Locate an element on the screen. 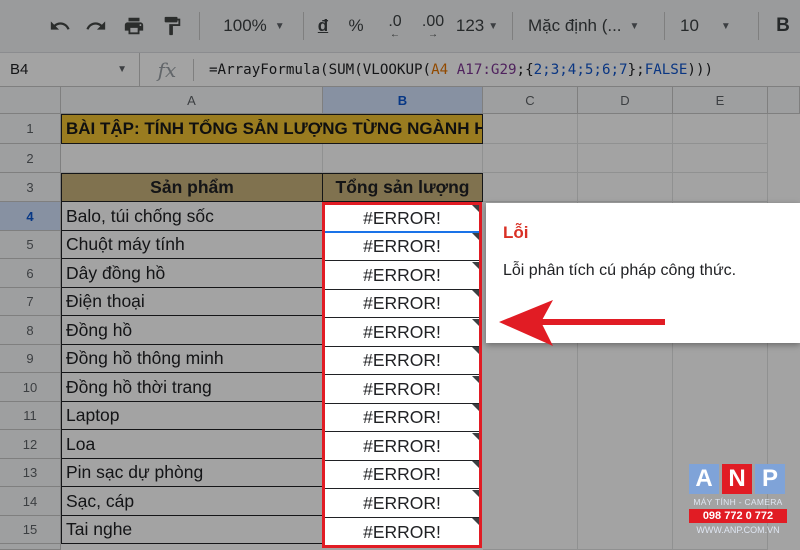  row-header-10: 10 is located at coordinates (30, 387).